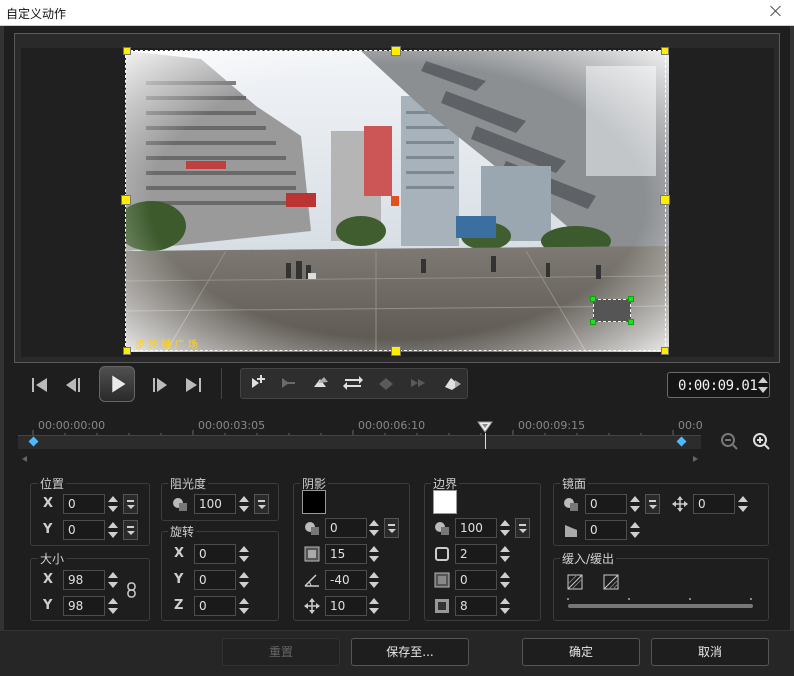 The height and width of the screenshot is (676, 794). What do you see at coordinates (575, 582) in the screenshot?
I see `fade-in-icon` at bounding box center [575, 582].